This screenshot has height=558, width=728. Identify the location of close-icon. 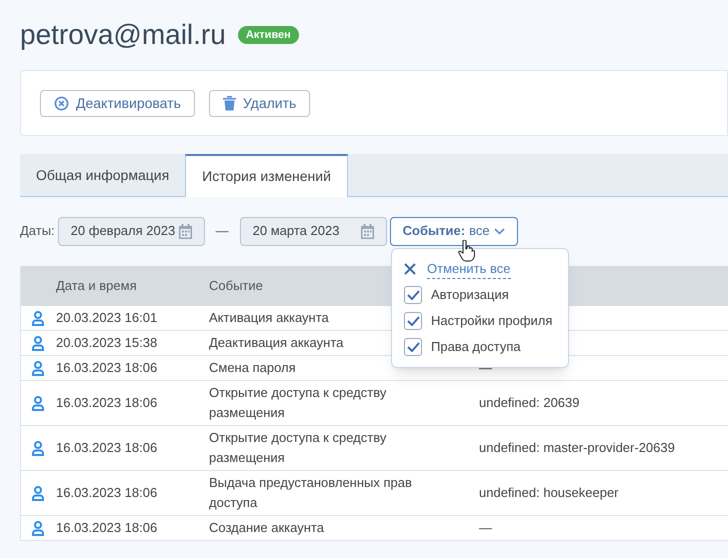
(410, 269).